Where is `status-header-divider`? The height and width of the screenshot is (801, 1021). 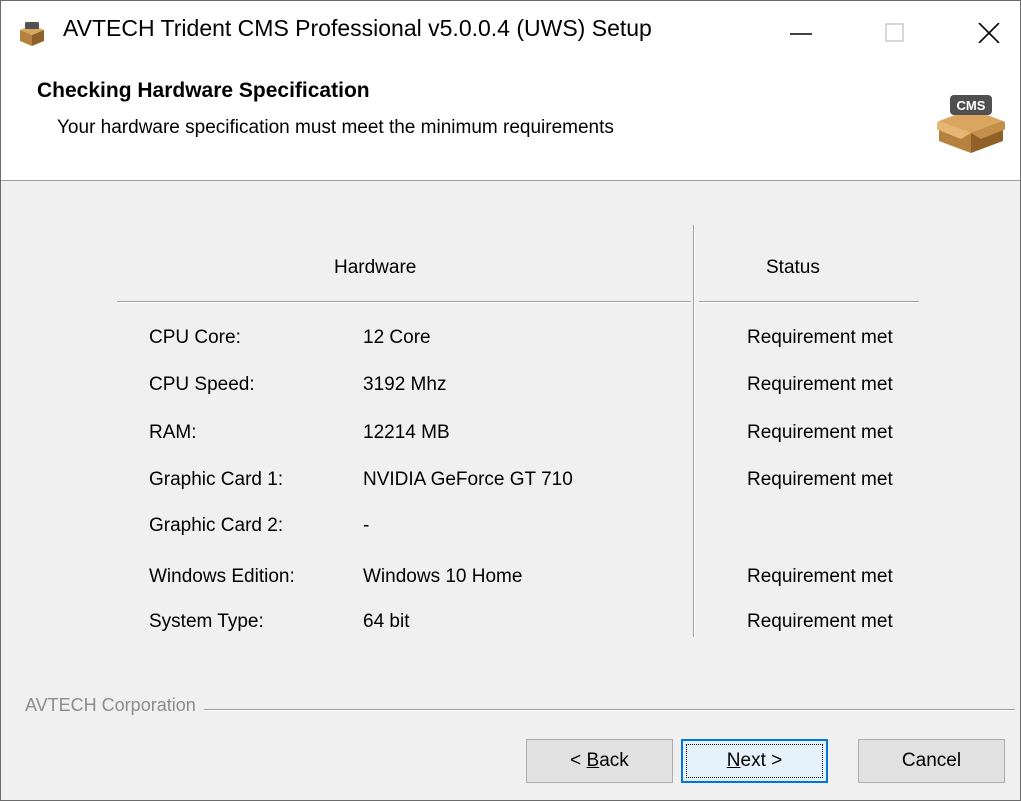 status-header-divider is located at coordinates (809, 302).